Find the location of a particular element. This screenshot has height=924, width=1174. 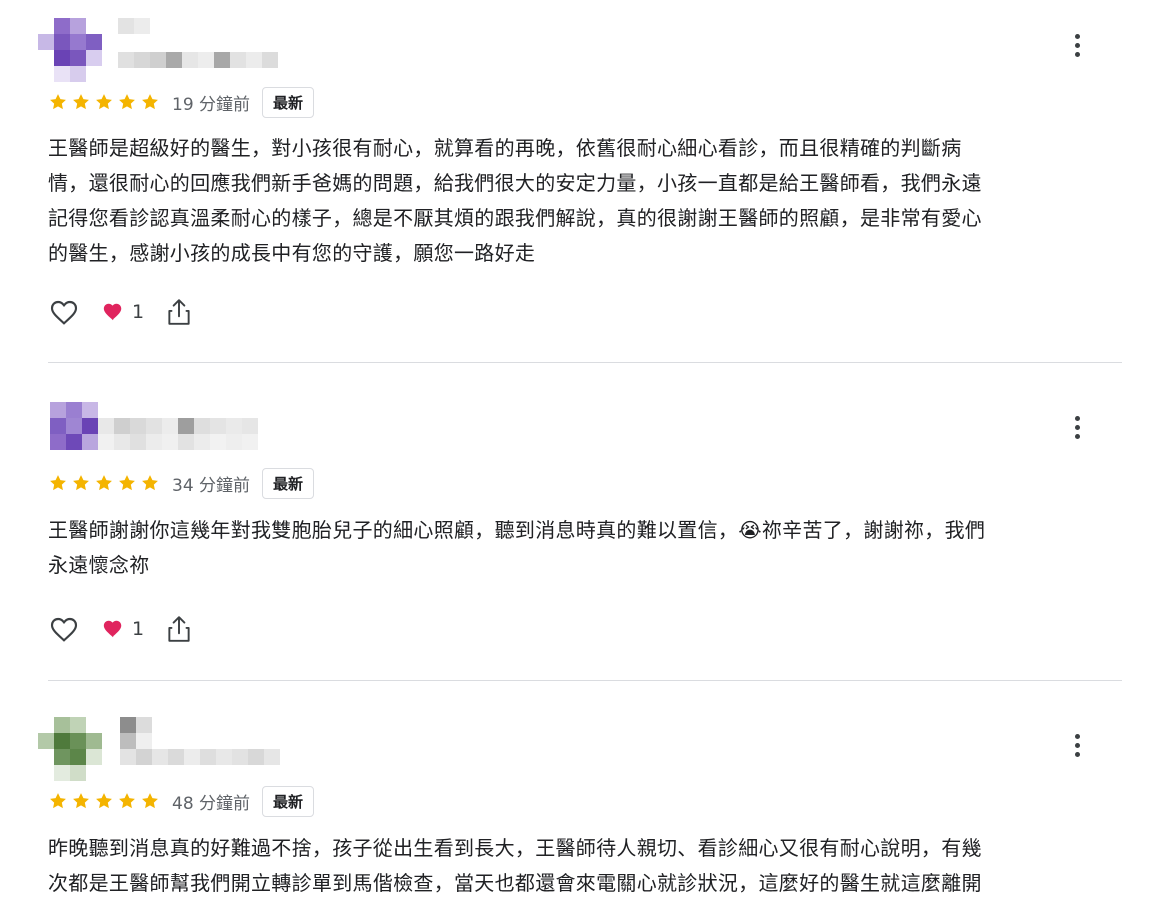

rating-row: 34 分鐘前 最新 is located at coordinates (181, 483).